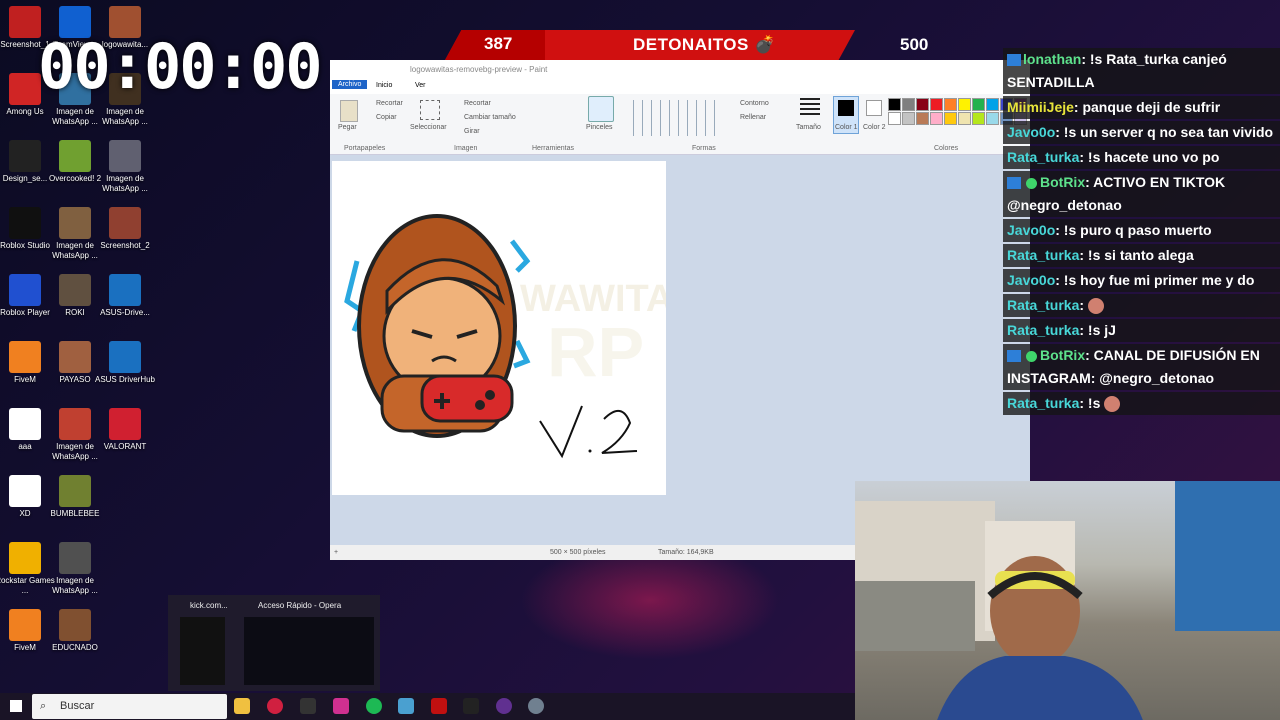 The height and width of the screenshot is (720, 1280). What do you see at coordinates (1141, 194) in the screenshot?
I see `chat-message: BotRix: ACTIVO EN TIKTOK @negro_detonao` at bounding box center [1141, 194].